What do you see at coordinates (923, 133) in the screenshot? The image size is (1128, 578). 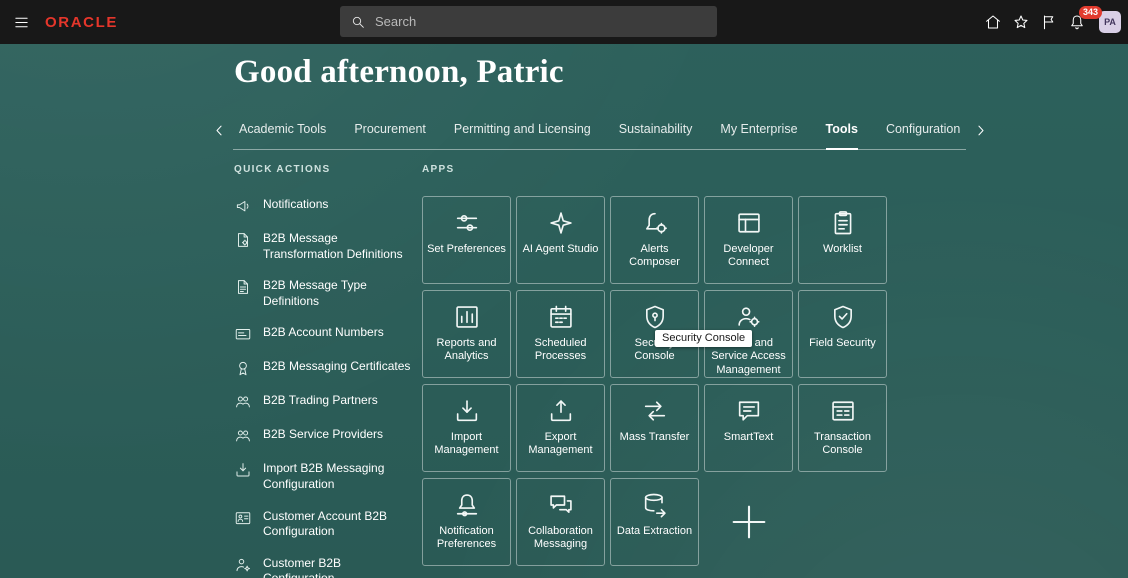 I see `tab-configuration: Configuration` at bounding box center [923, 133].